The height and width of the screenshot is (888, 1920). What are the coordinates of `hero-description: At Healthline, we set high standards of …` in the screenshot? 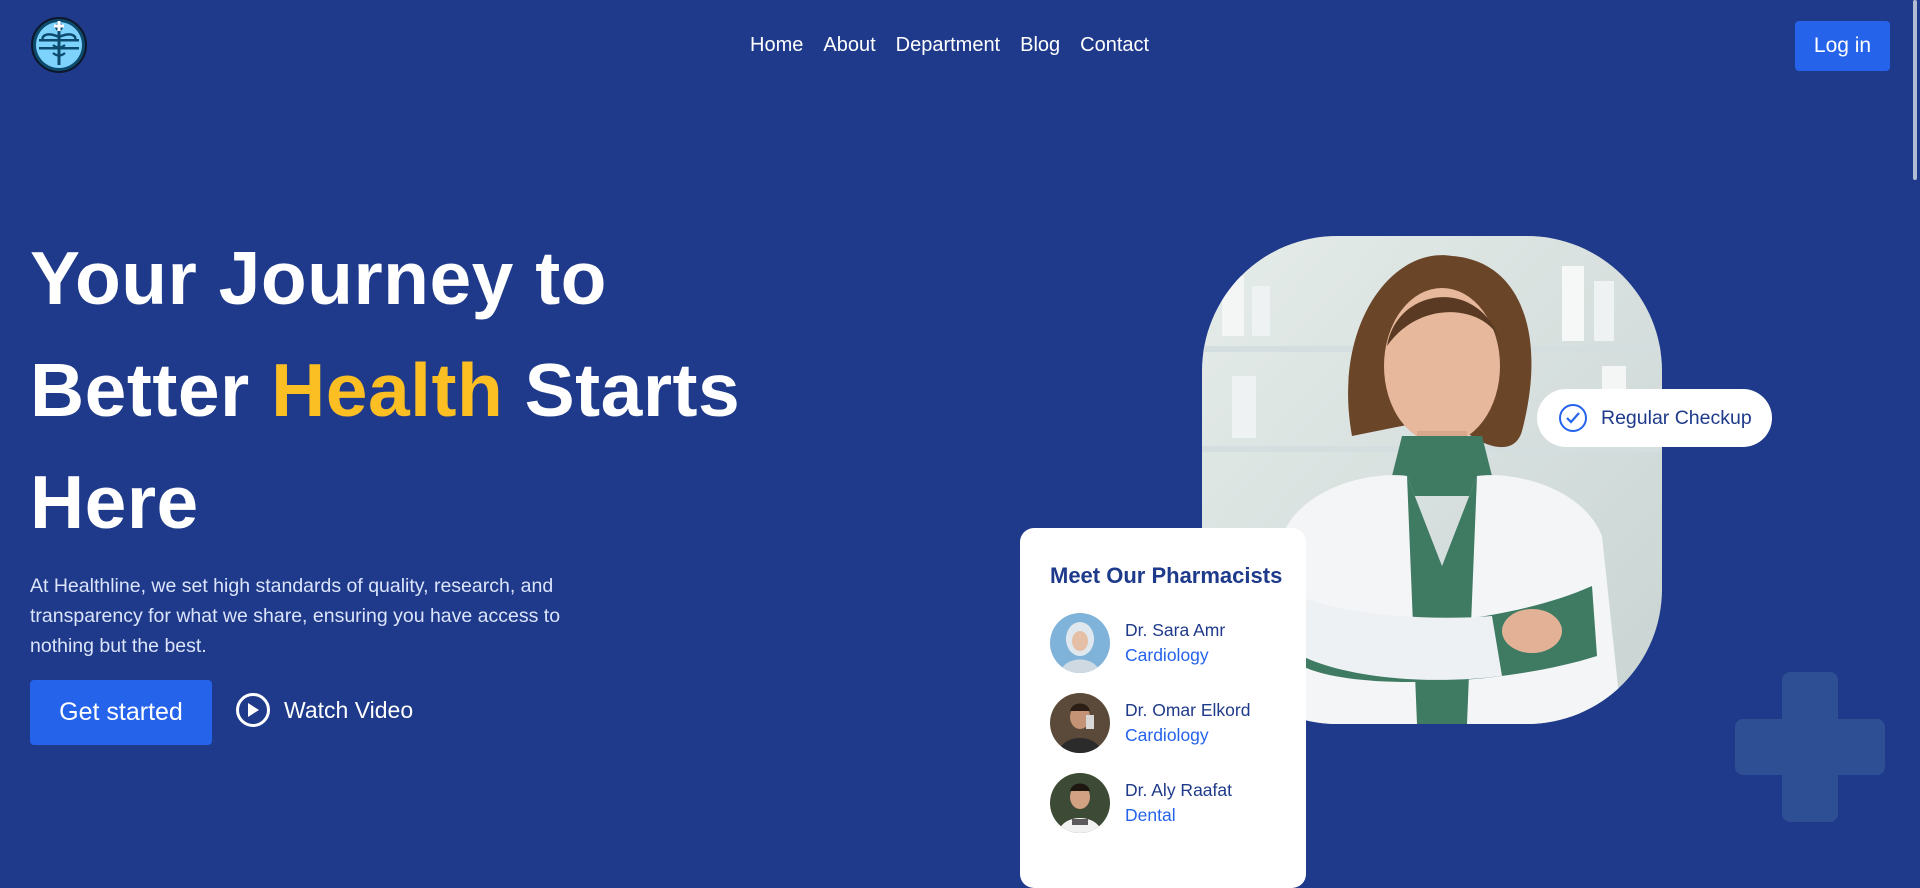 It's located at (295, 616).